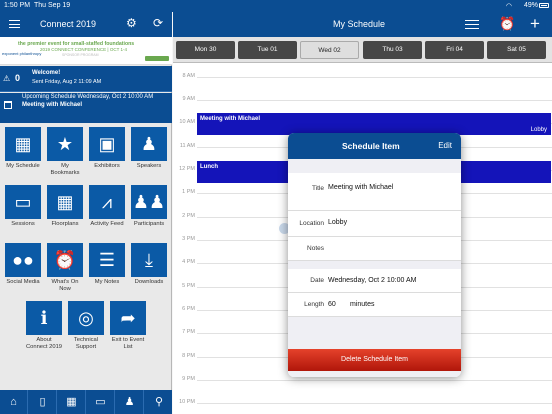 The image size is (552, 414). Describe the element at coordinates (23, 260) in the screenshot. I see `chat-icon: ●●` at that location.